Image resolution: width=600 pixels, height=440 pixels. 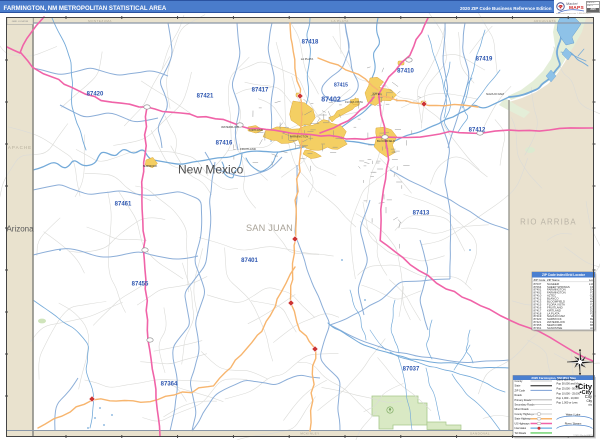 I want to click on svg-text: 87402, so click(x=331, y=100).